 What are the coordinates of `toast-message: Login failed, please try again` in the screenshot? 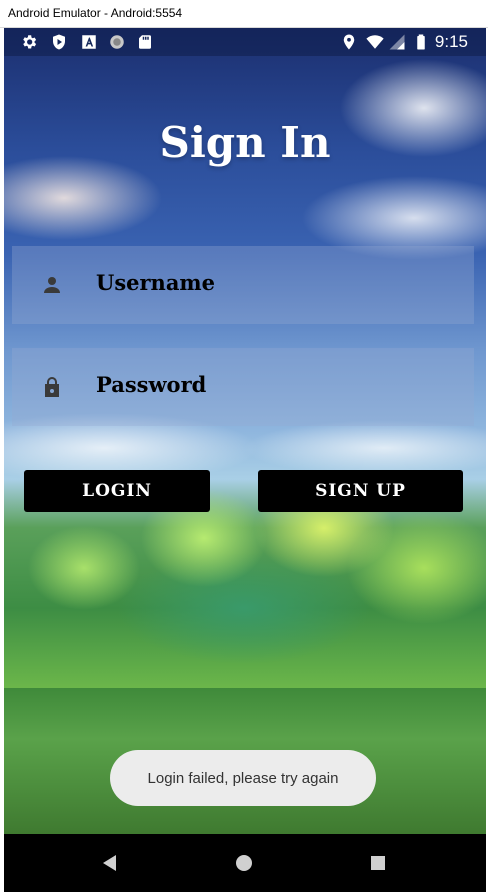 It's located at (243, 778).